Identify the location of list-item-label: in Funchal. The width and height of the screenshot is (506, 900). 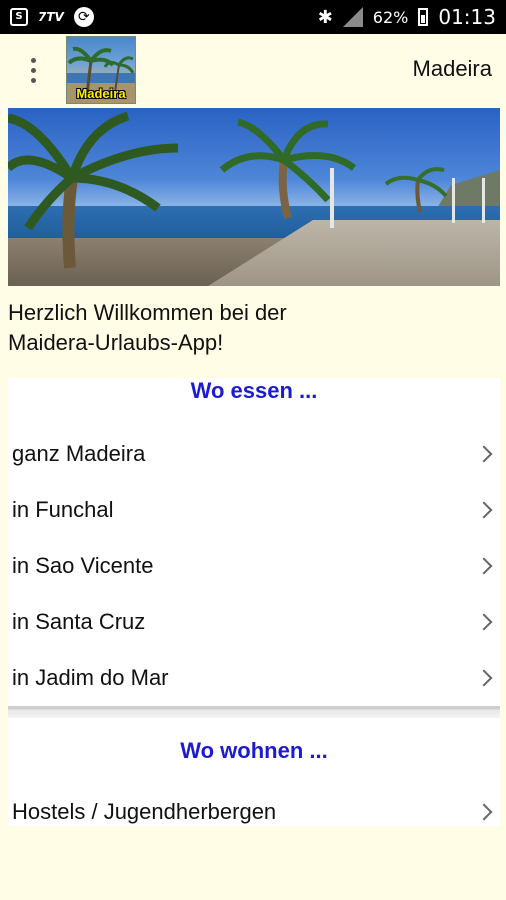
(63, 509).